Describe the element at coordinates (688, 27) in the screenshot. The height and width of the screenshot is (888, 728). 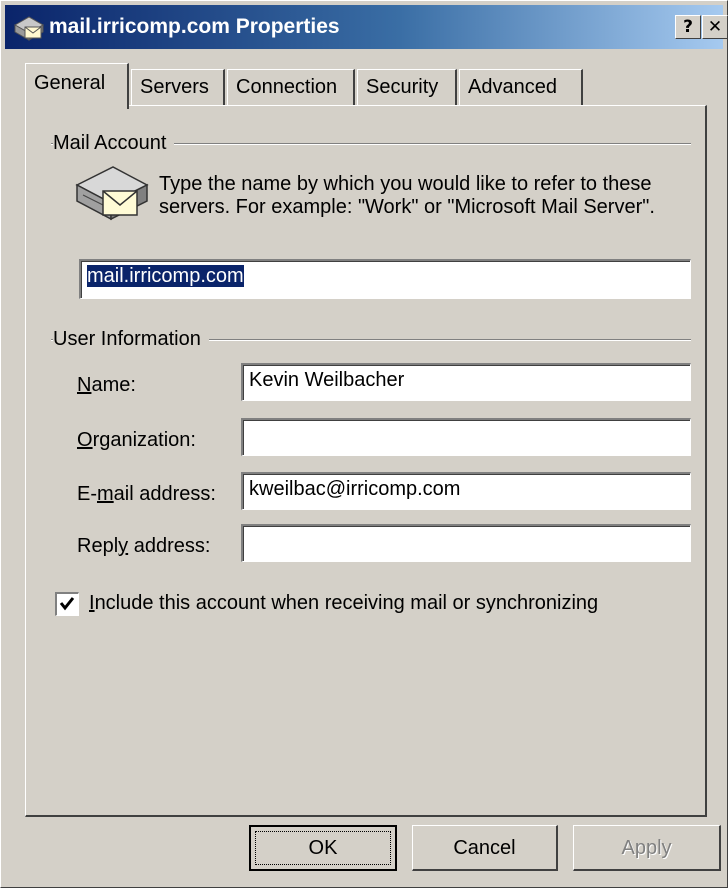
I see `help-button: ?` at that location.